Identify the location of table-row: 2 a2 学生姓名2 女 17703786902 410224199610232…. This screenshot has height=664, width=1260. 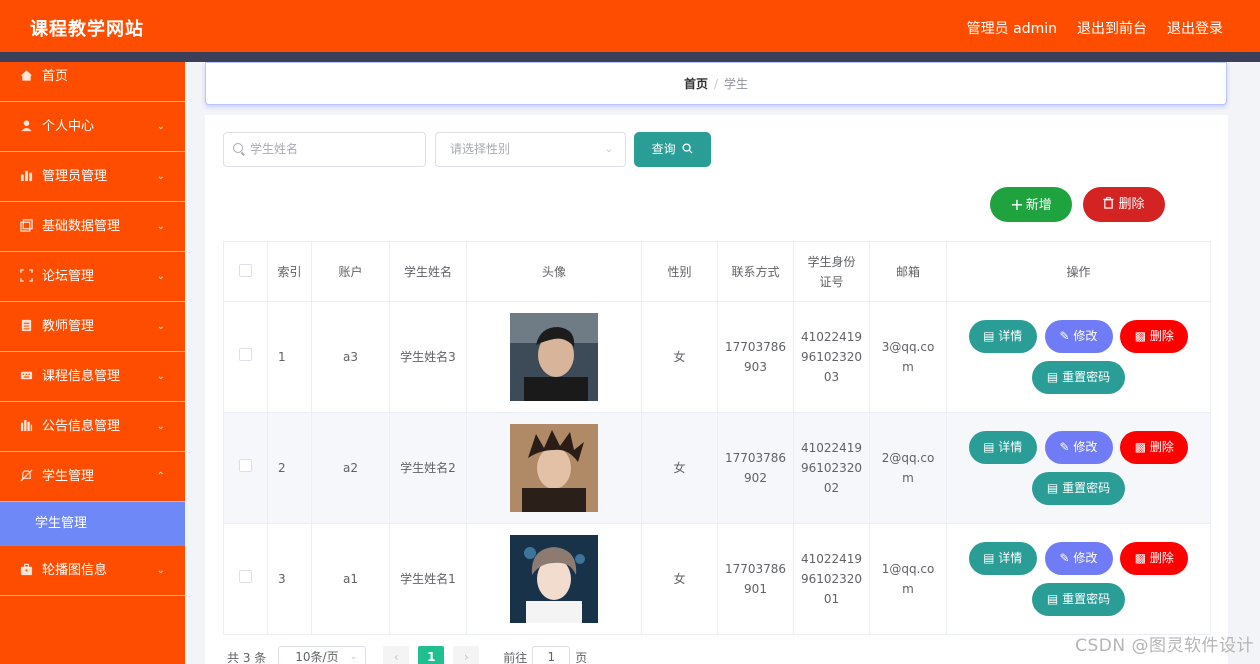
(717, 468).